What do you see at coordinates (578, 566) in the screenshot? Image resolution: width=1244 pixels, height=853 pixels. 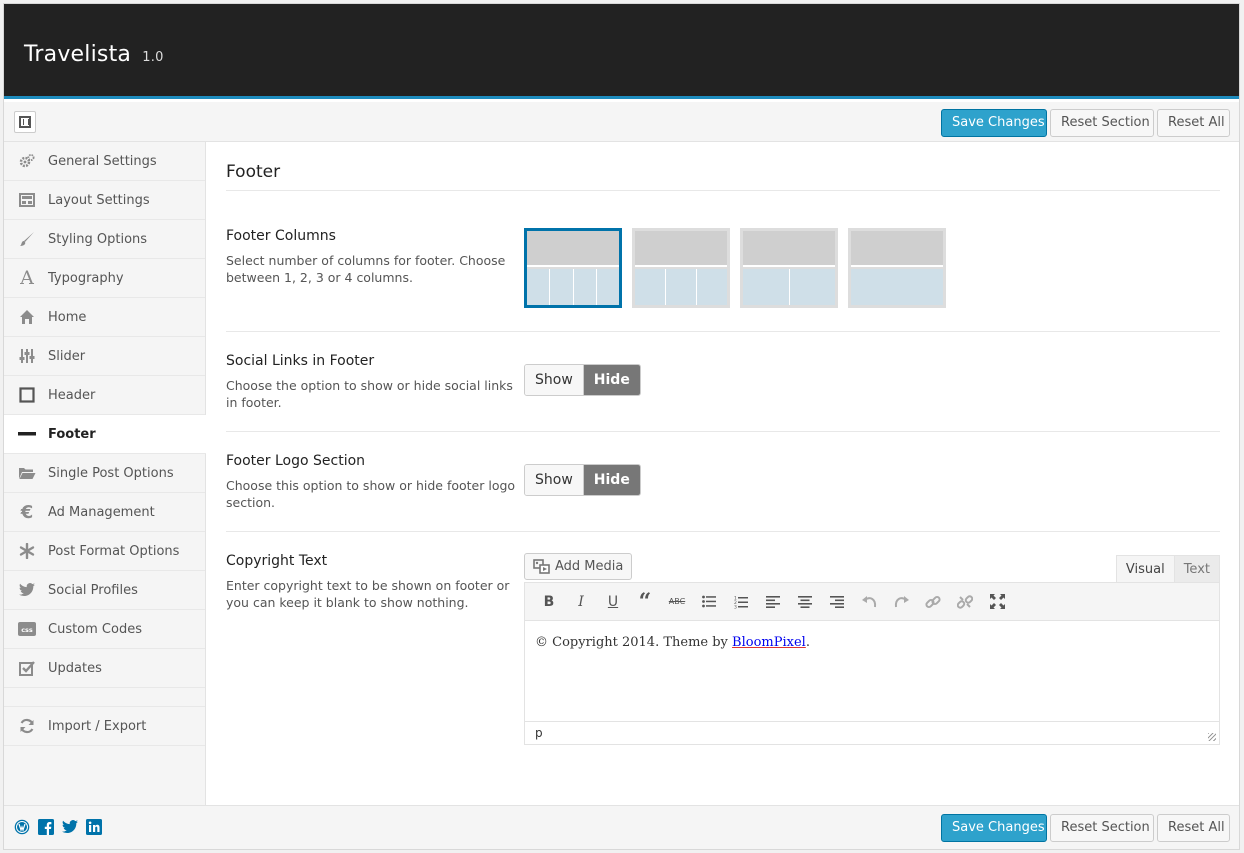 I see `add-media-button: Add Media` at bounding box center [578, 566].